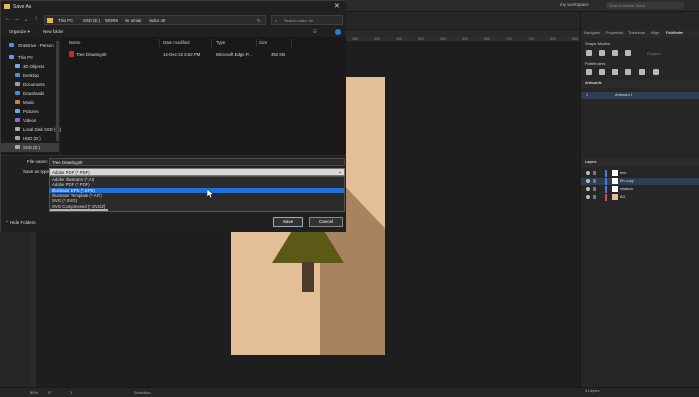  I want to click on view-options-icon: ☰, so click(315, 32).